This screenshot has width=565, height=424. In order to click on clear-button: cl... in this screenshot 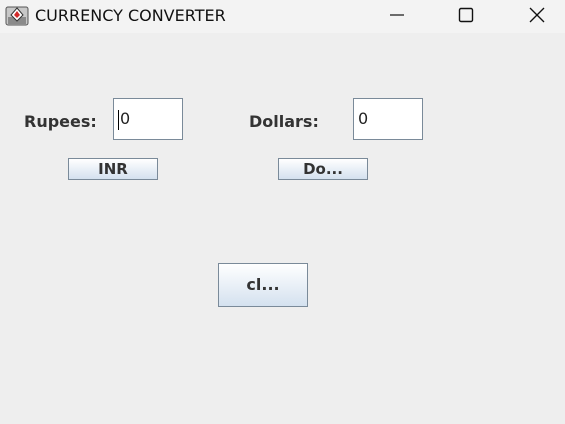, I will do `click(263, 285)`.